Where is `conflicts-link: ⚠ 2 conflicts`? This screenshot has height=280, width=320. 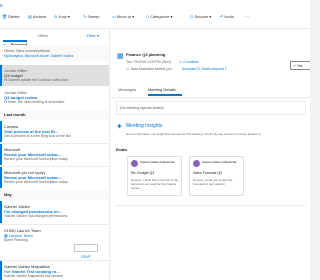 conflicts-link: ⚠ 2 conflicts is located at coordinates (189, 62).